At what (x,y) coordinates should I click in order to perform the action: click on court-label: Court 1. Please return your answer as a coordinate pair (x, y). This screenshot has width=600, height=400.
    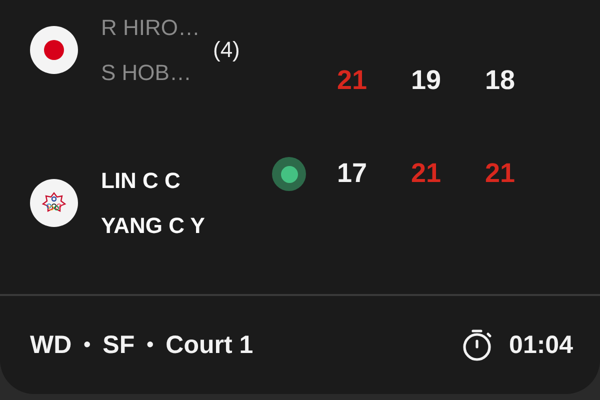
    Looking at the image, I should click on (210, 345).